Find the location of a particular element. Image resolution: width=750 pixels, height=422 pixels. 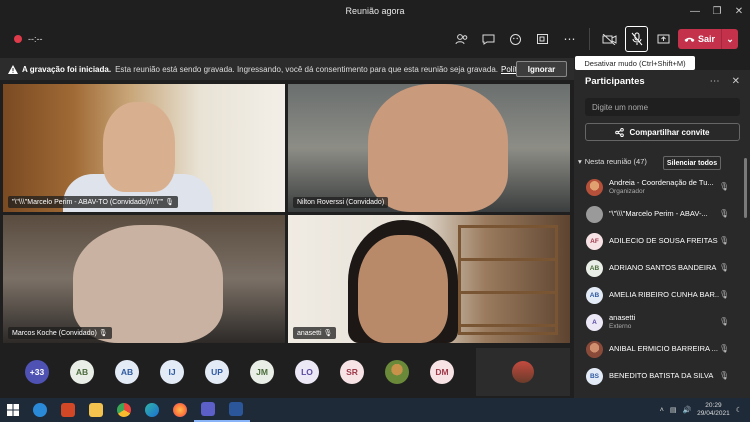

windows-logo-icon is located at coordinates (13, 410).